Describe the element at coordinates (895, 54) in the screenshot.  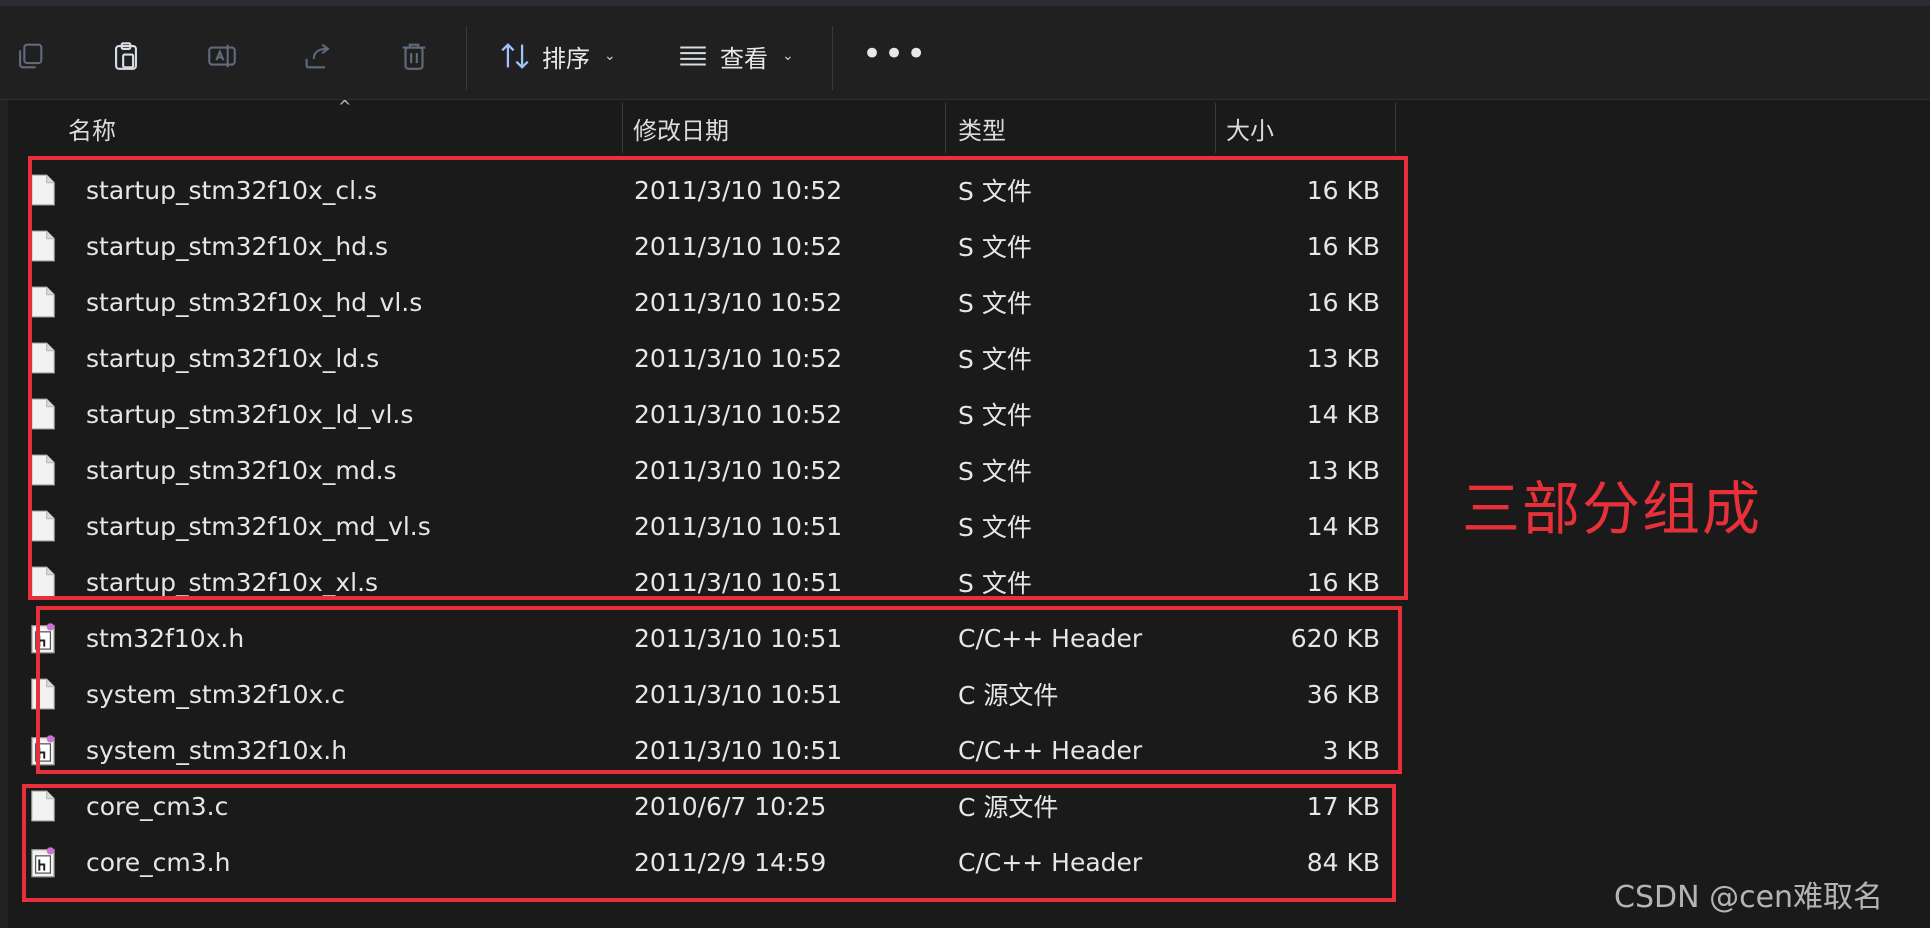
I see `more-options-button: •••` at that location.